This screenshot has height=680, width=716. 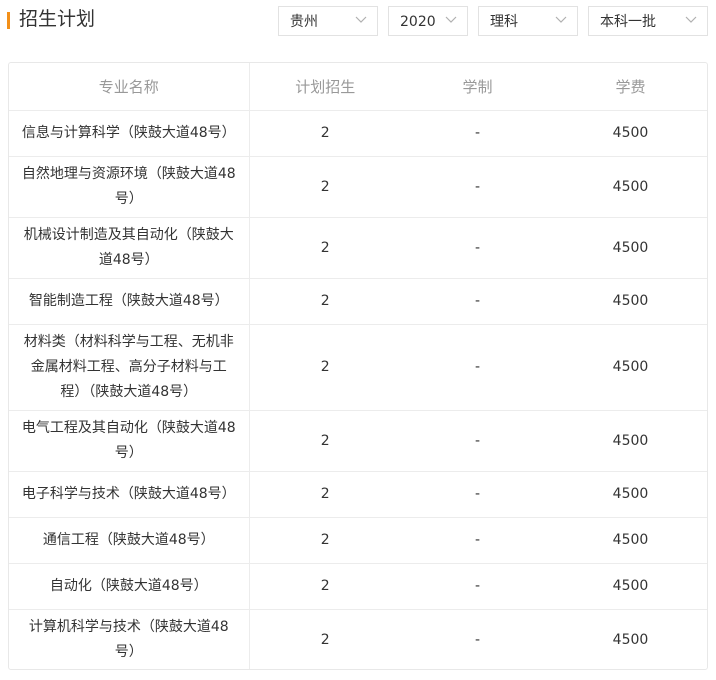 What do you see at coordinates (129, 301) in the screenshot?
I see `major-cell: 智能制造工程（陕鼓大道48号）` at bounding box center [129, 301].